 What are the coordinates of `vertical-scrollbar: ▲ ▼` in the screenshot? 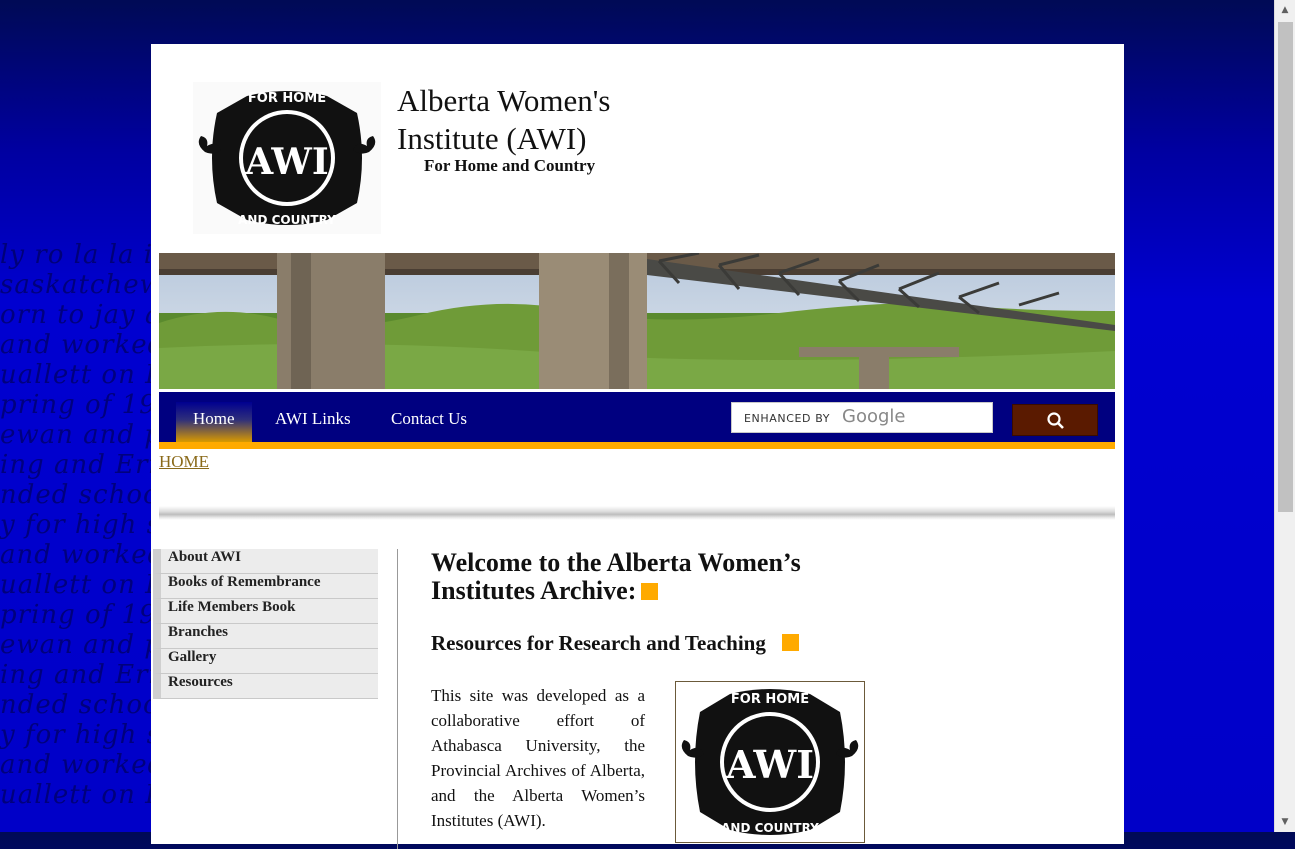 It's located at (1284, 416).